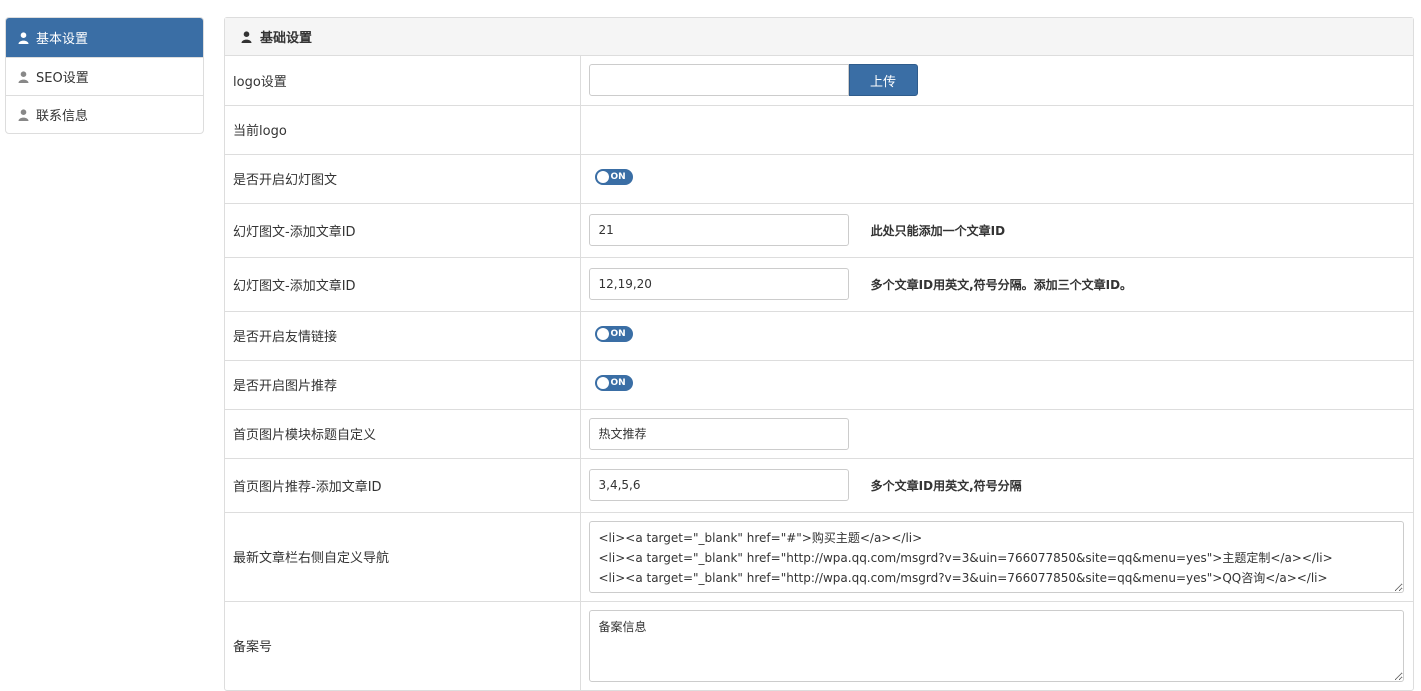 Image resolution: width=1421 pixels, height=691 pixels. I want to click on field-hint: 多个文章ID用英文,符号分隔, so click(946, 485).